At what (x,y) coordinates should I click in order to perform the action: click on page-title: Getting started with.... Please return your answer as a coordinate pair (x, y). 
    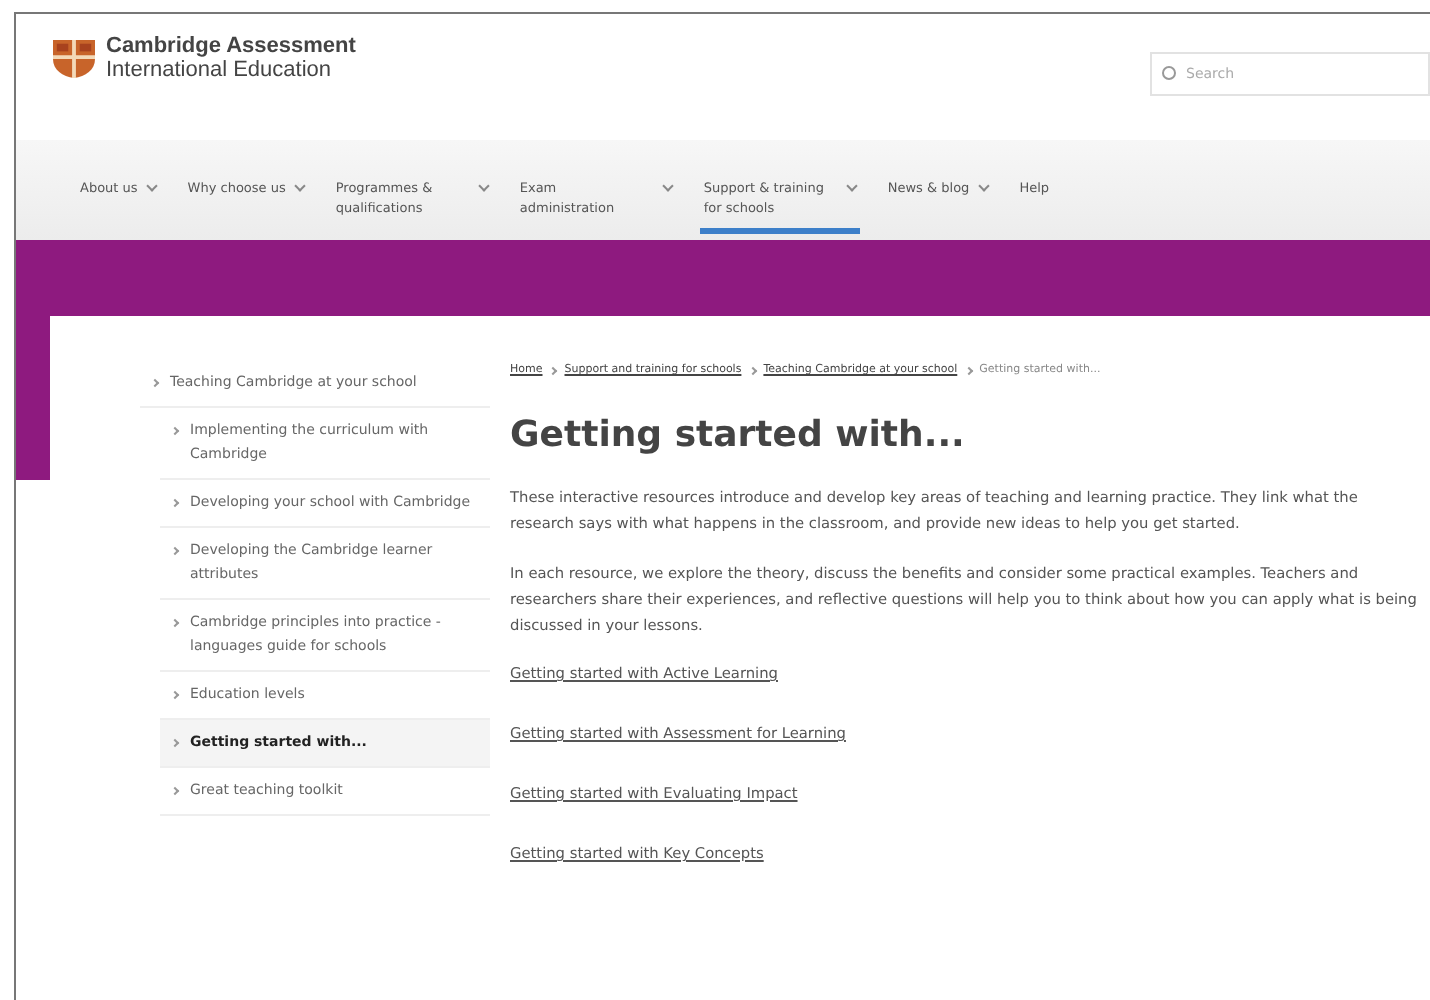
    Looking at the image, I should click on (738, 435).